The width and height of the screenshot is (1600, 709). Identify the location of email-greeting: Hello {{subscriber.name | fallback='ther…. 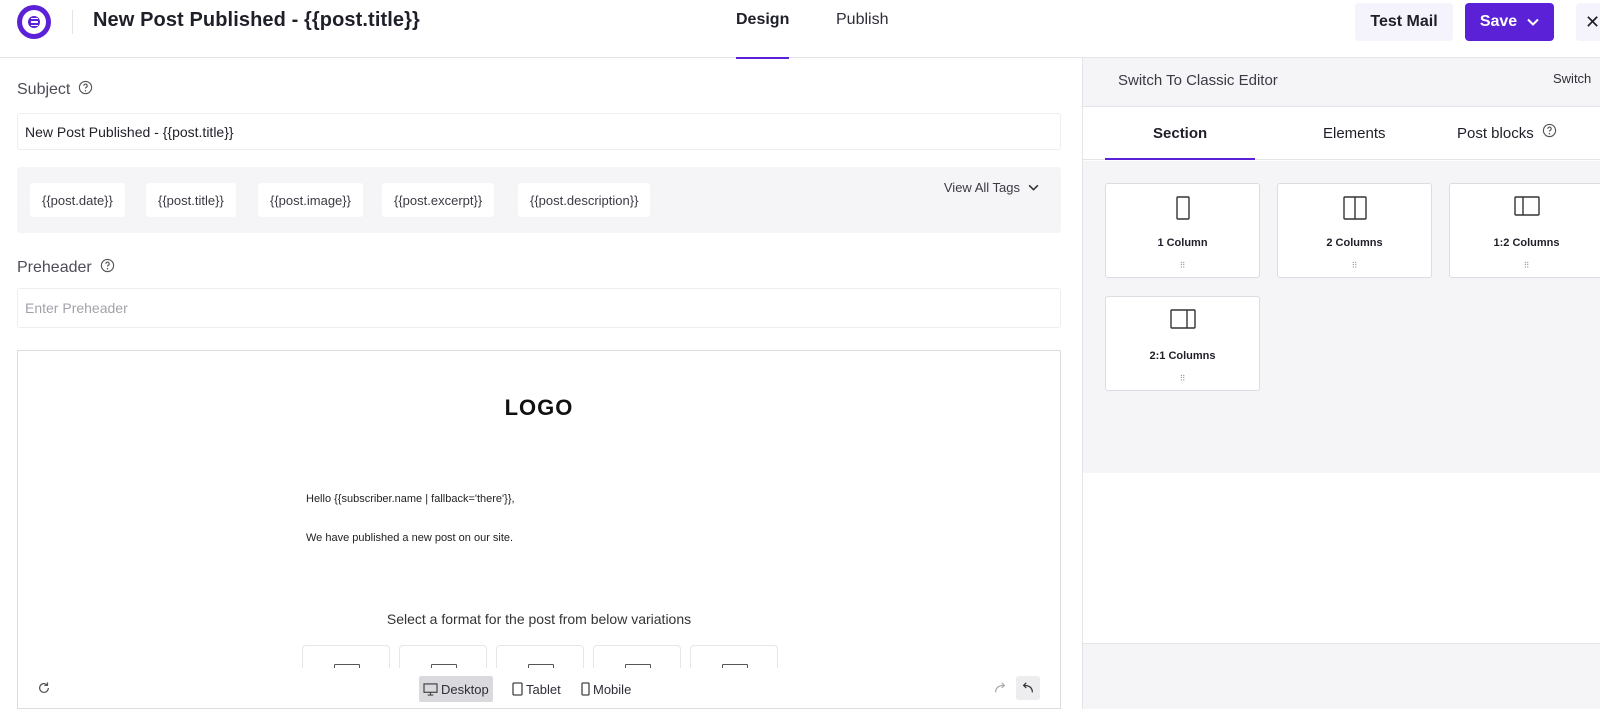
(410, 499).